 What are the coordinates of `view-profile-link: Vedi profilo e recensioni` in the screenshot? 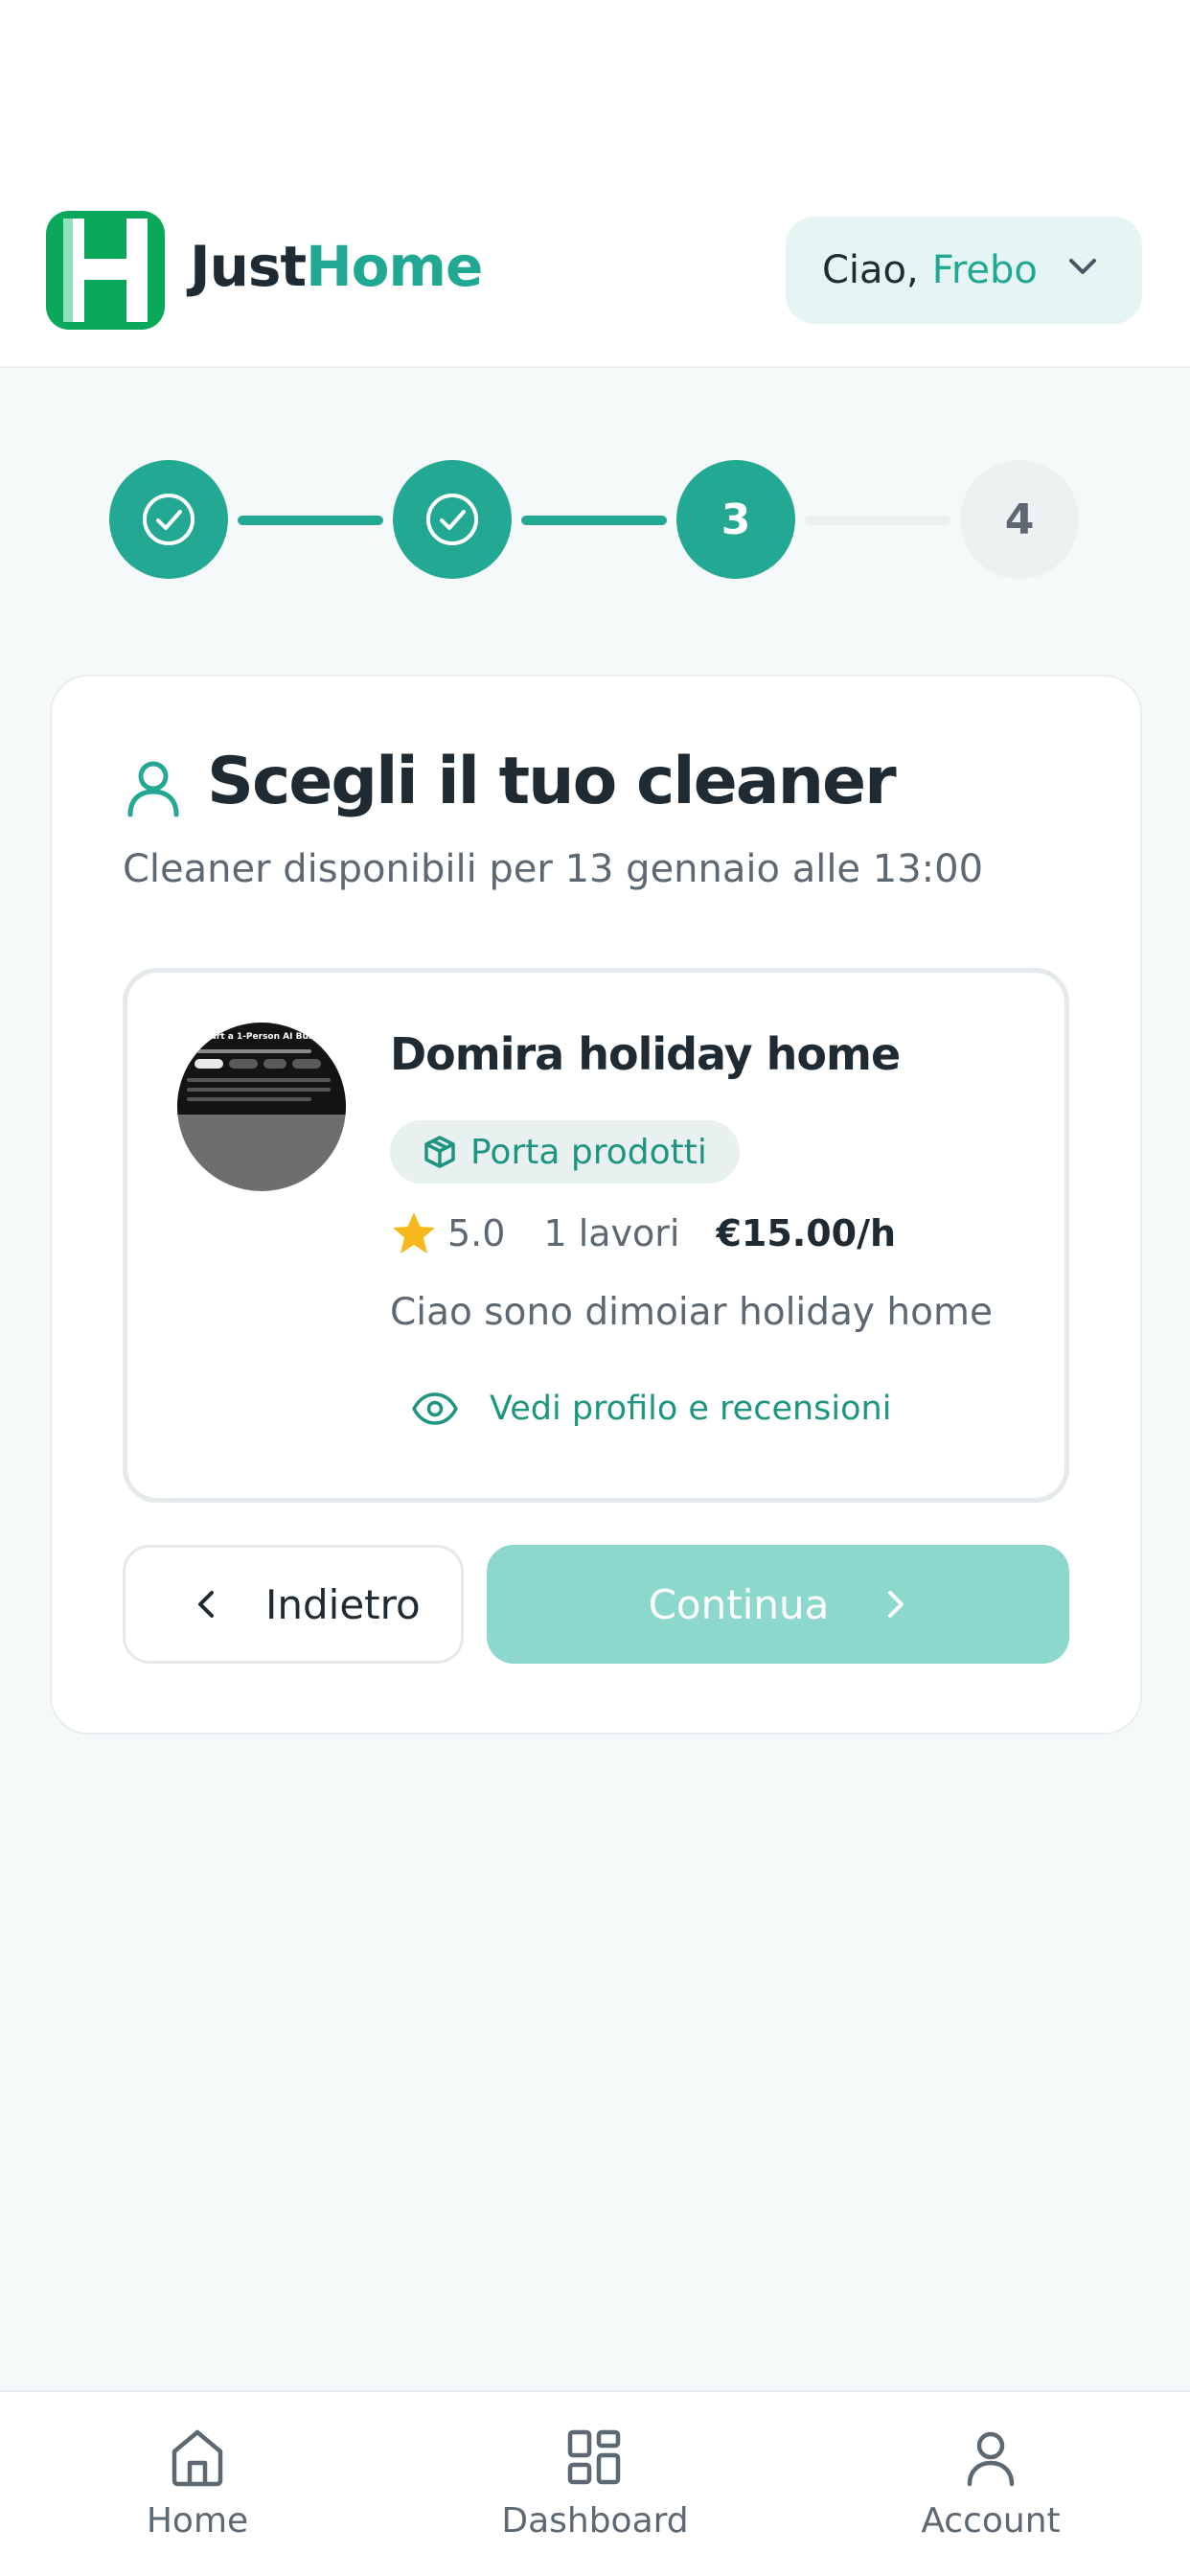 It's located at (651, 1408).